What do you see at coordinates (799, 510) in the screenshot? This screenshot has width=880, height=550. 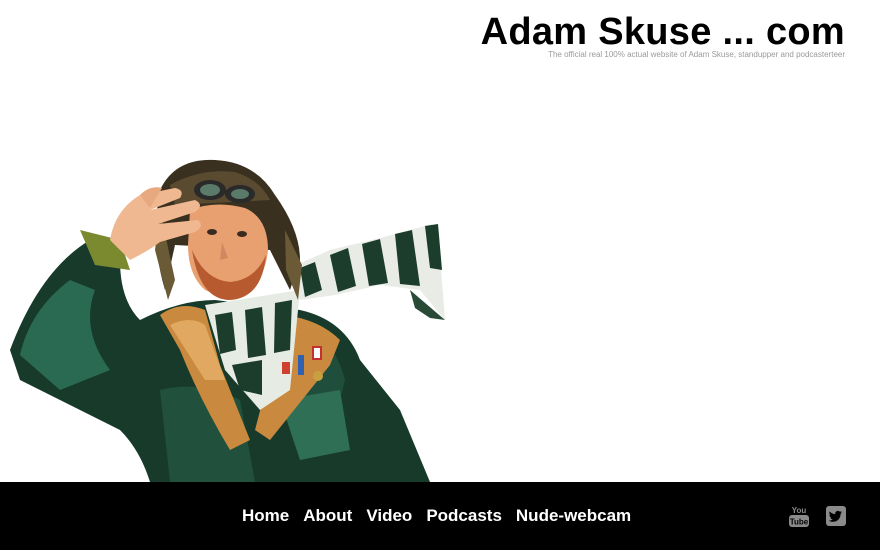 I see `youtube-icon-text-top: You` at bounding box center [799, 510].